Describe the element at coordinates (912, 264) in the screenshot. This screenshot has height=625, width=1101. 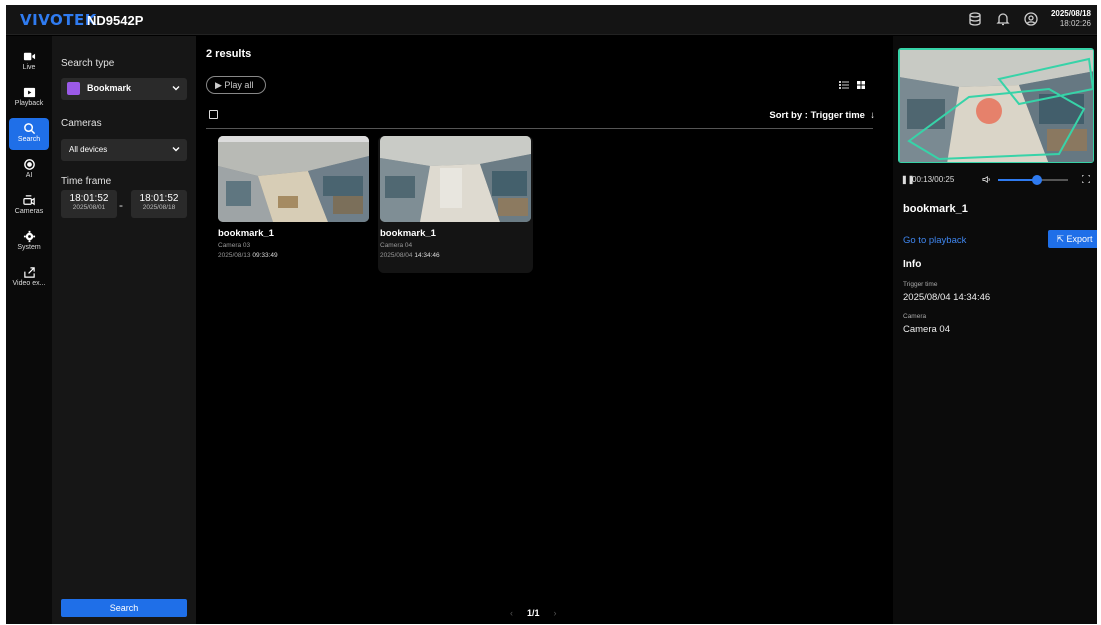
I see `info-heading: Info` at that location.